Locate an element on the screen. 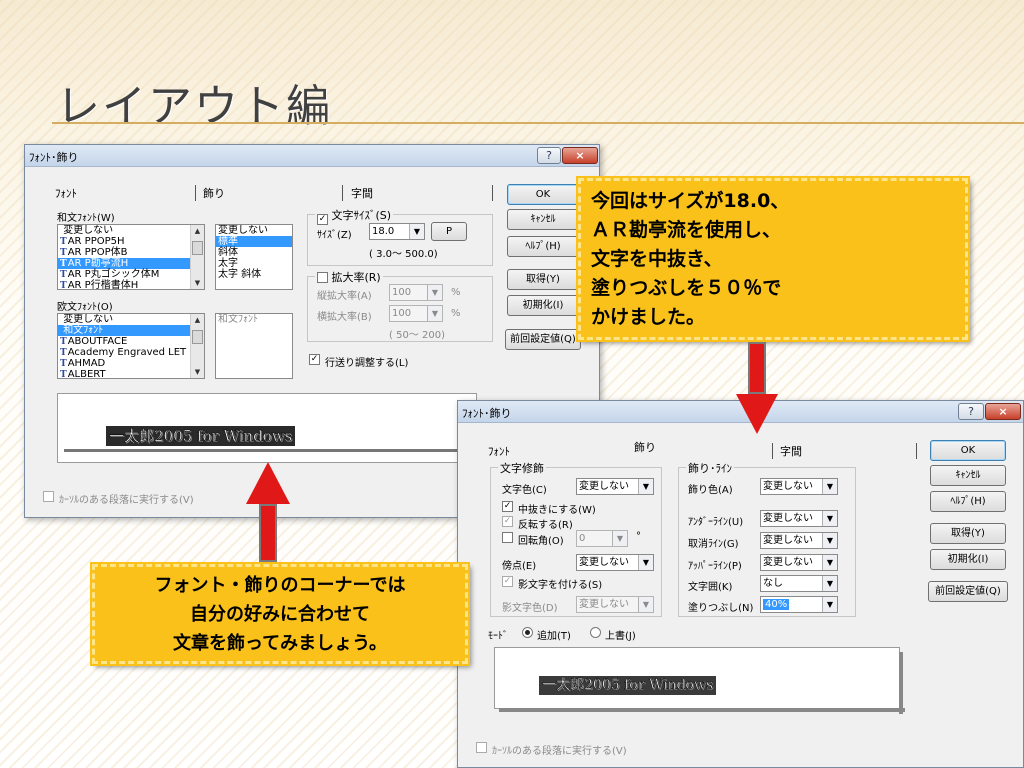  list-item: 太字 is located at coordinates (254, 263).